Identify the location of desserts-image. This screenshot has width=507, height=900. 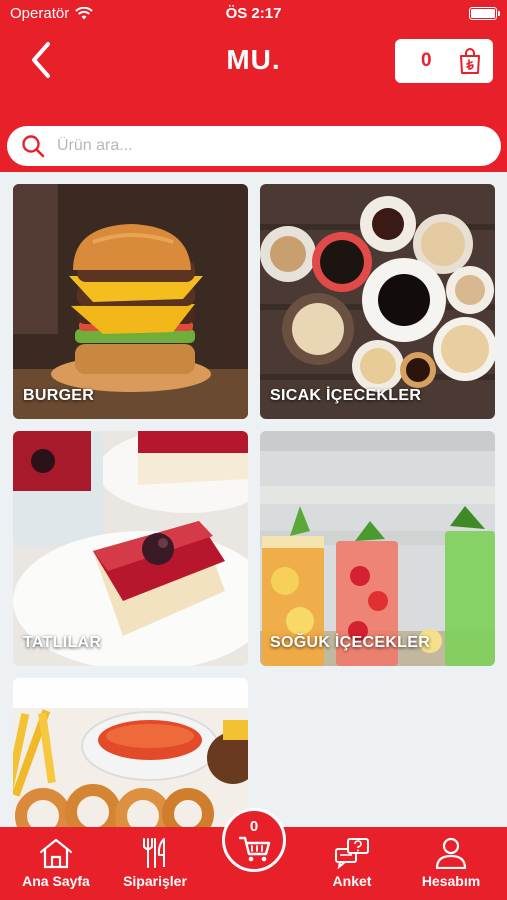
(130, 548).